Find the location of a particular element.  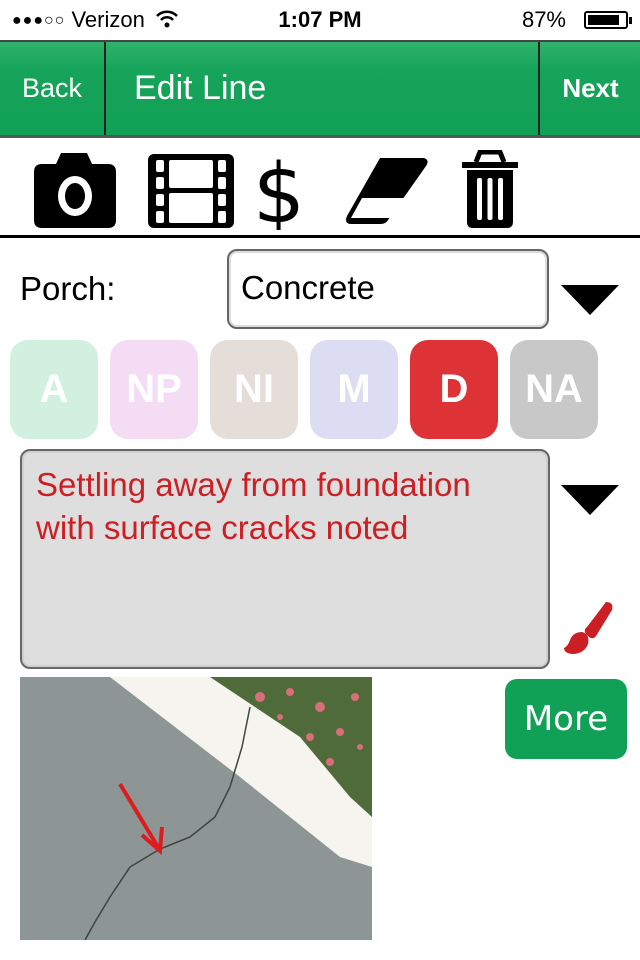

comment-dropdown-button is located at coordinates (590, 500).